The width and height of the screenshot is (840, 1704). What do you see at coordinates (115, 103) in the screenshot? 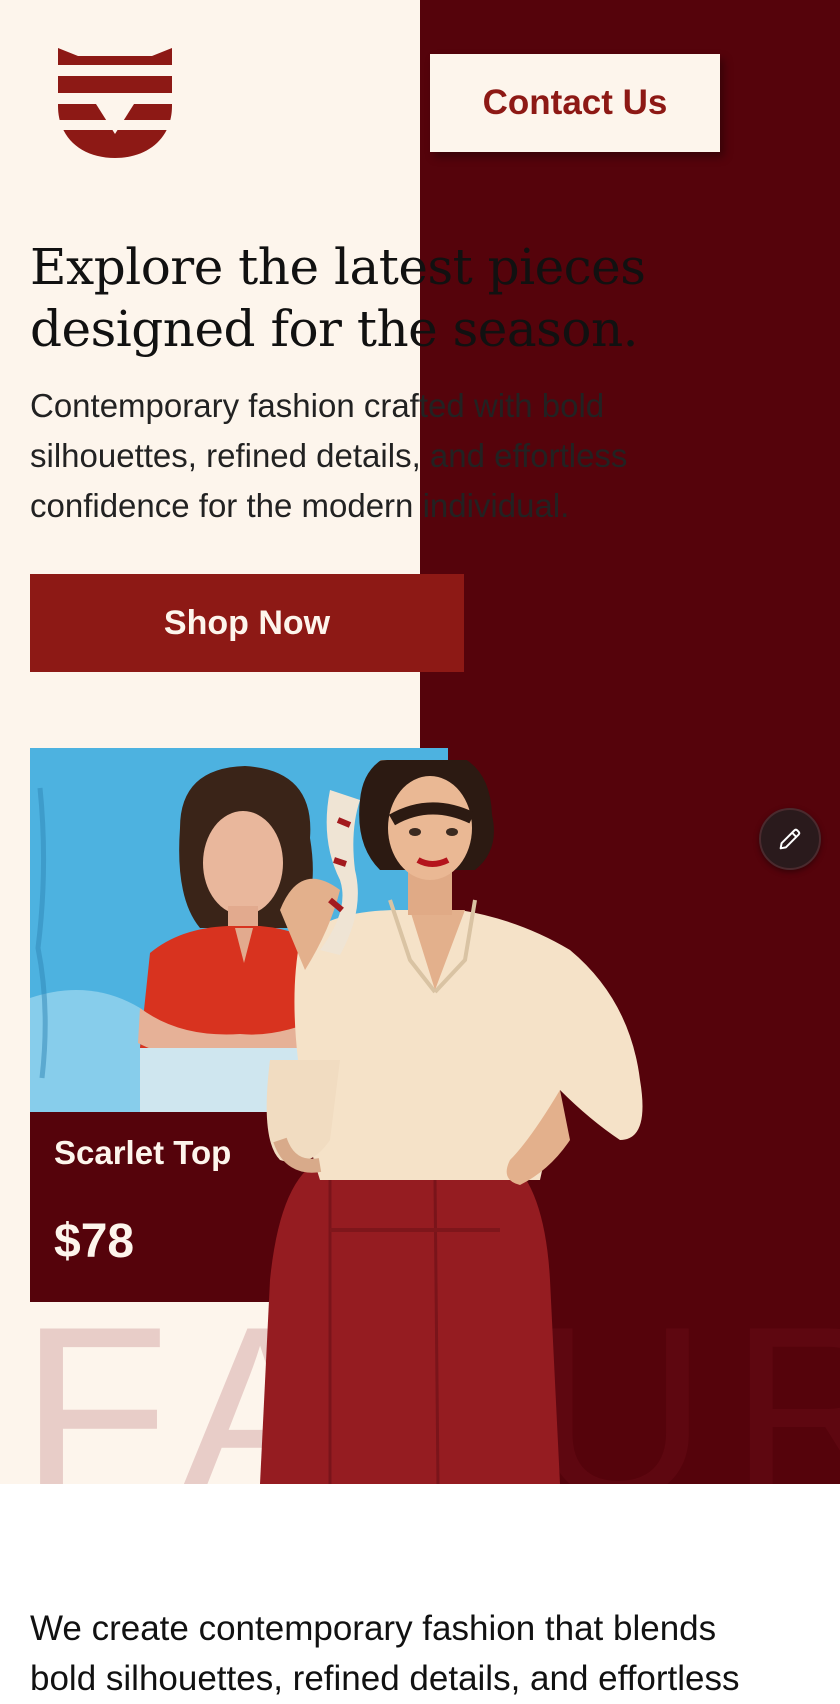
I see `fox-stripes-logo-icon` at bounding box center [115, 103].